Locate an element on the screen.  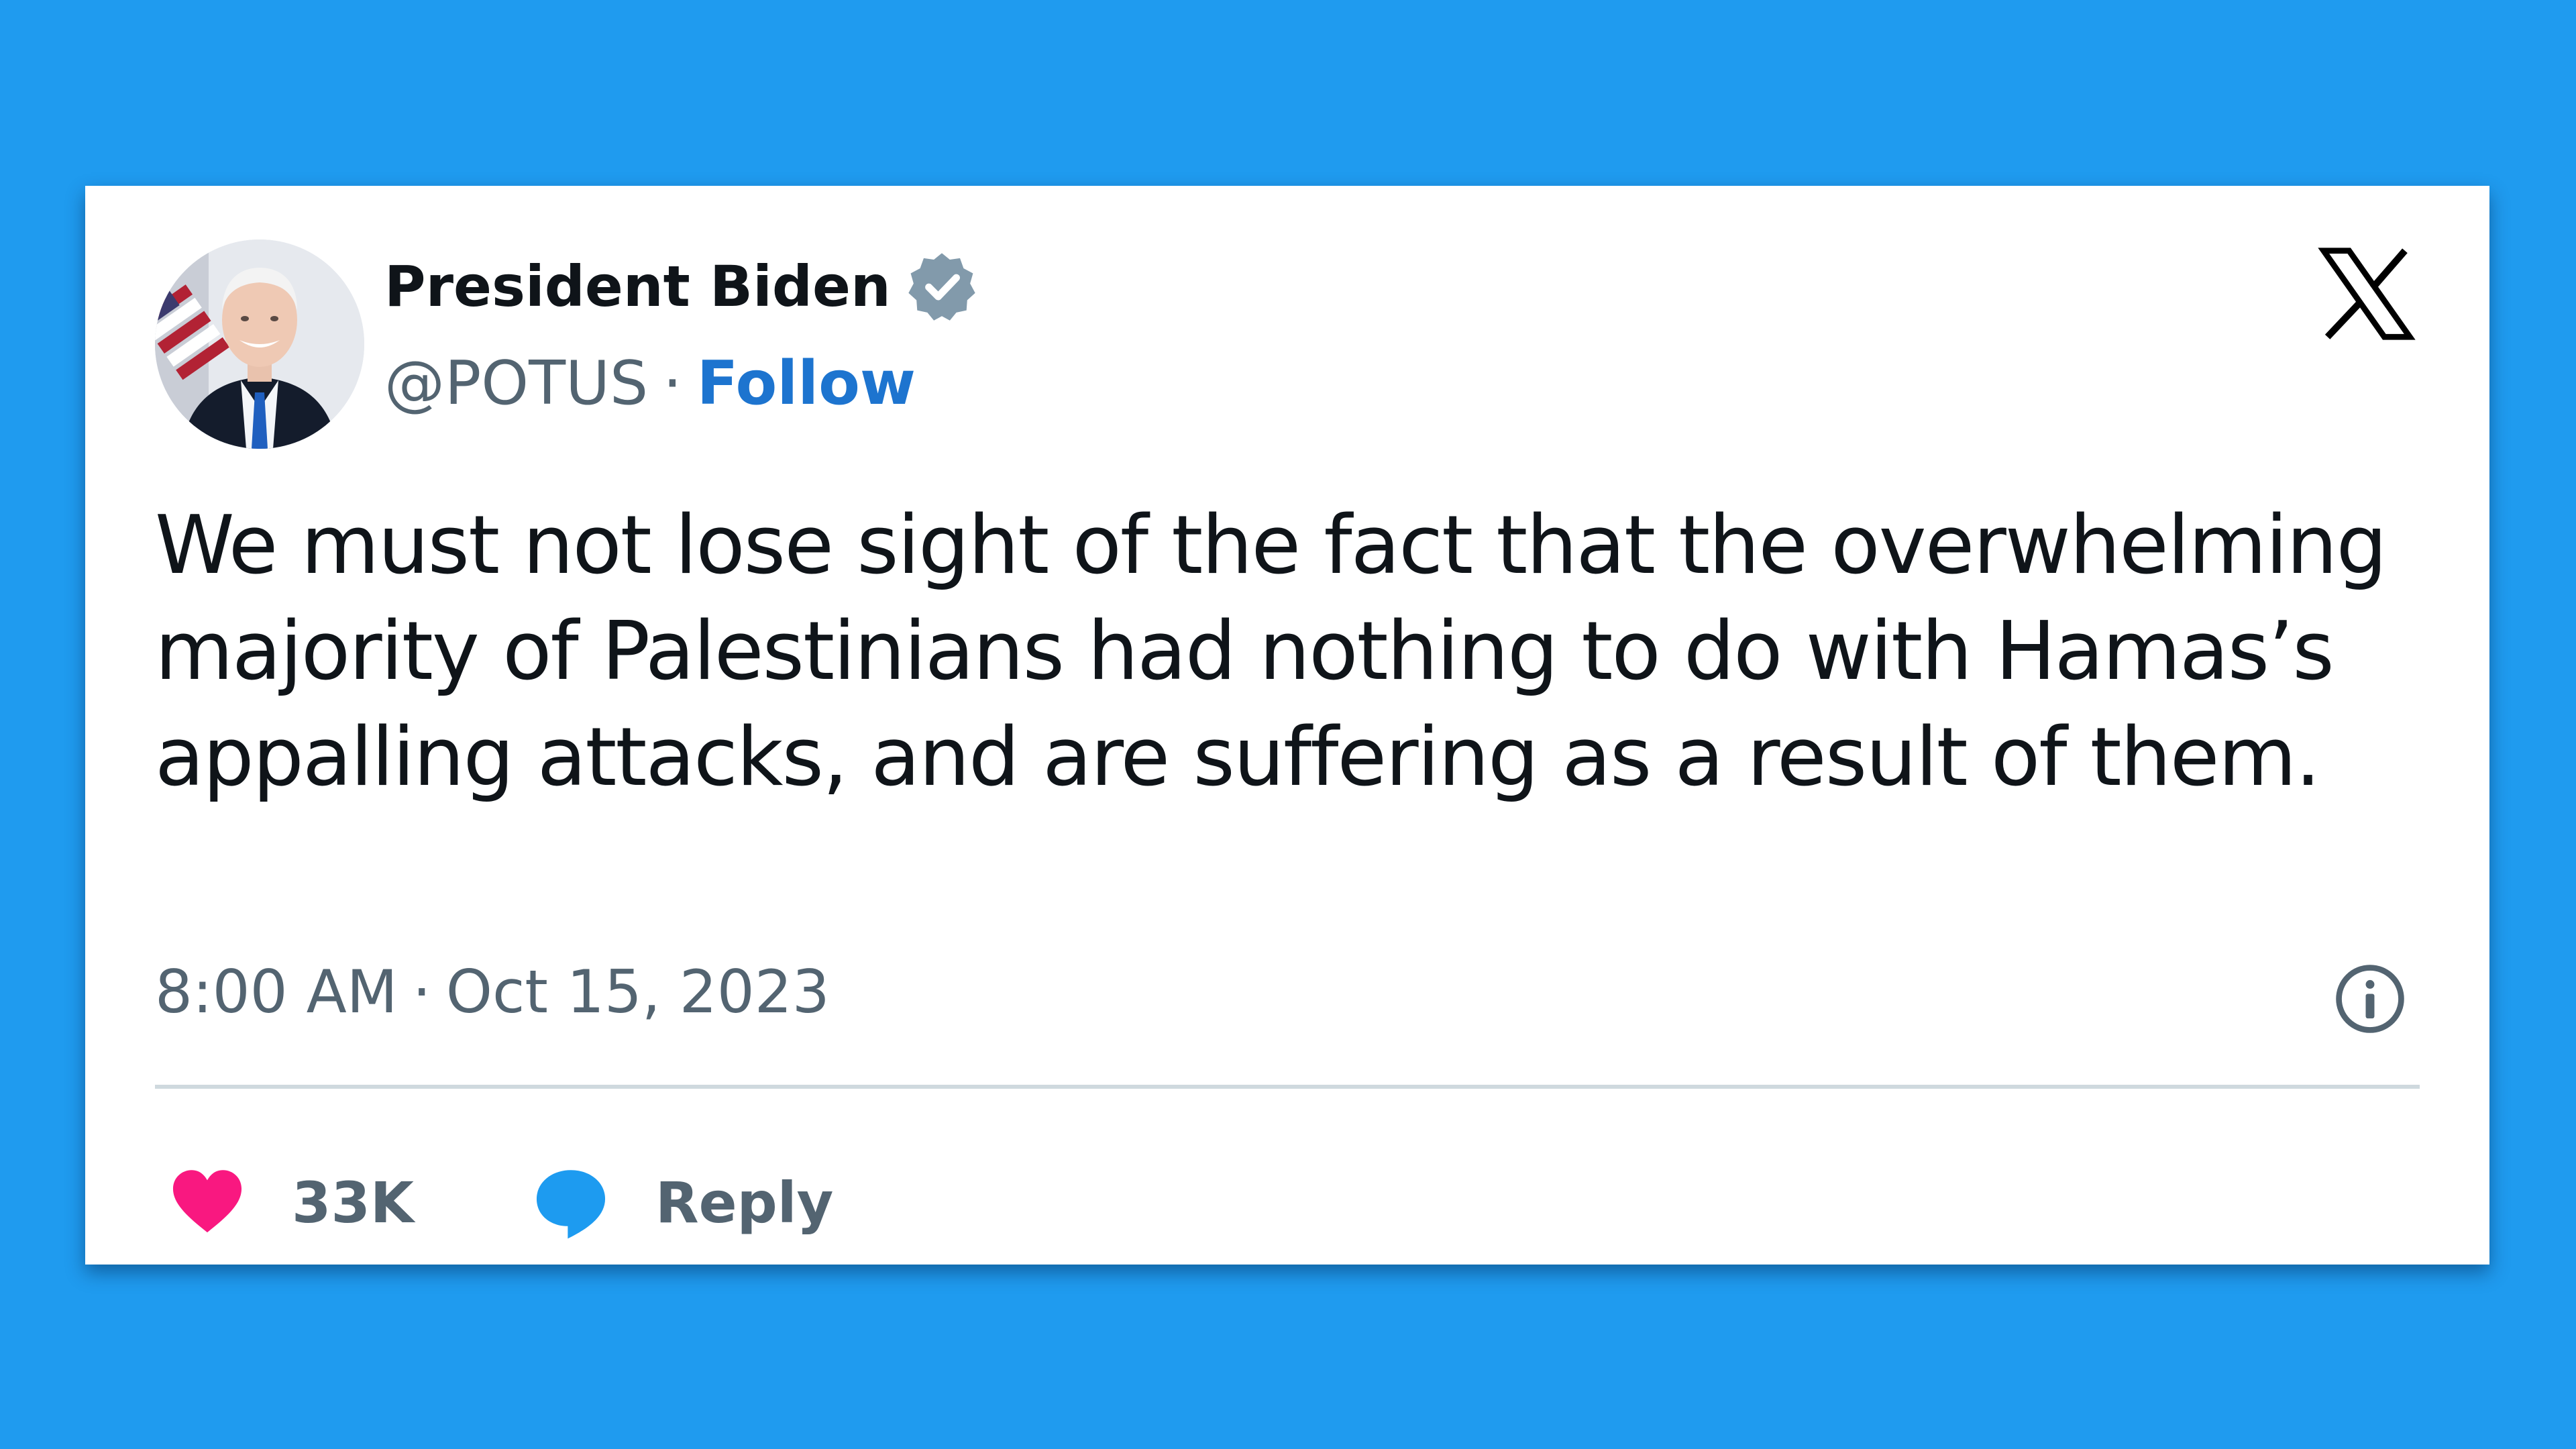
author-name: President Biden is located at coordinates (637, 286).